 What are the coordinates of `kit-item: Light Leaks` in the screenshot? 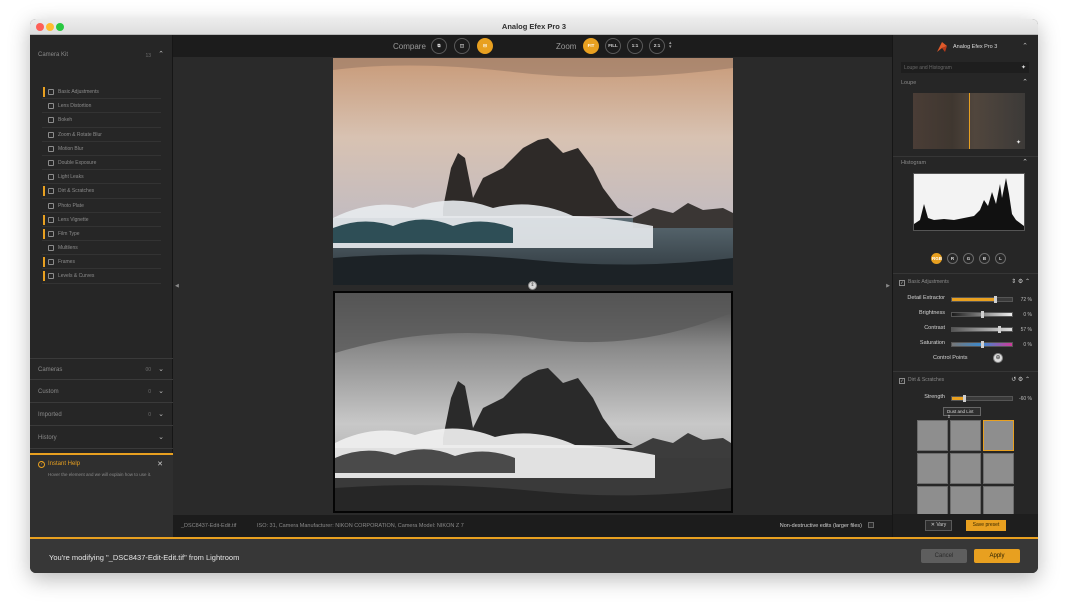 It's located at (101, 177).